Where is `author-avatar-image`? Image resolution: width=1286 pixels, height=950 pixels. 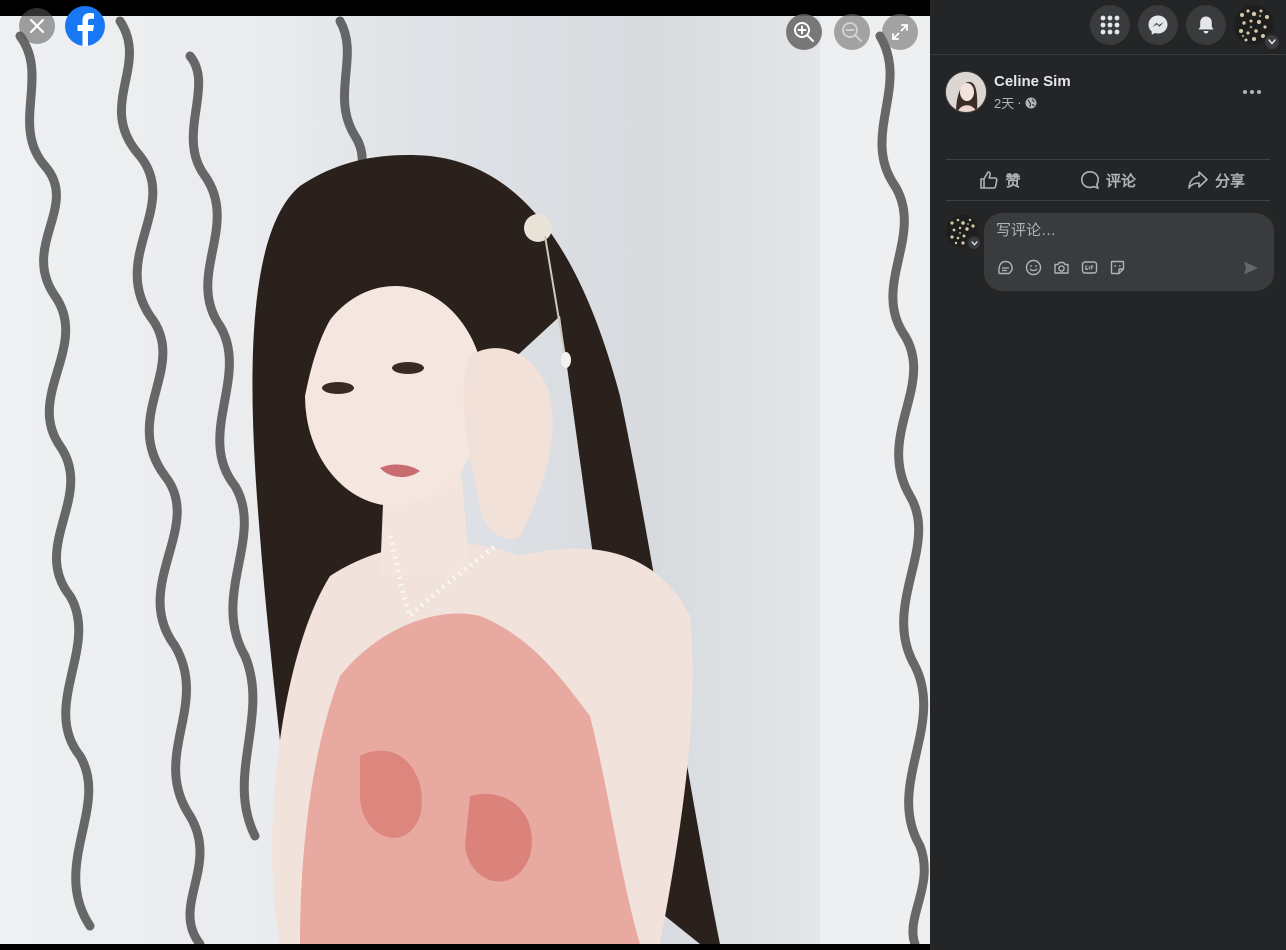
author-avatar-image is located at coordinates (966, 92).